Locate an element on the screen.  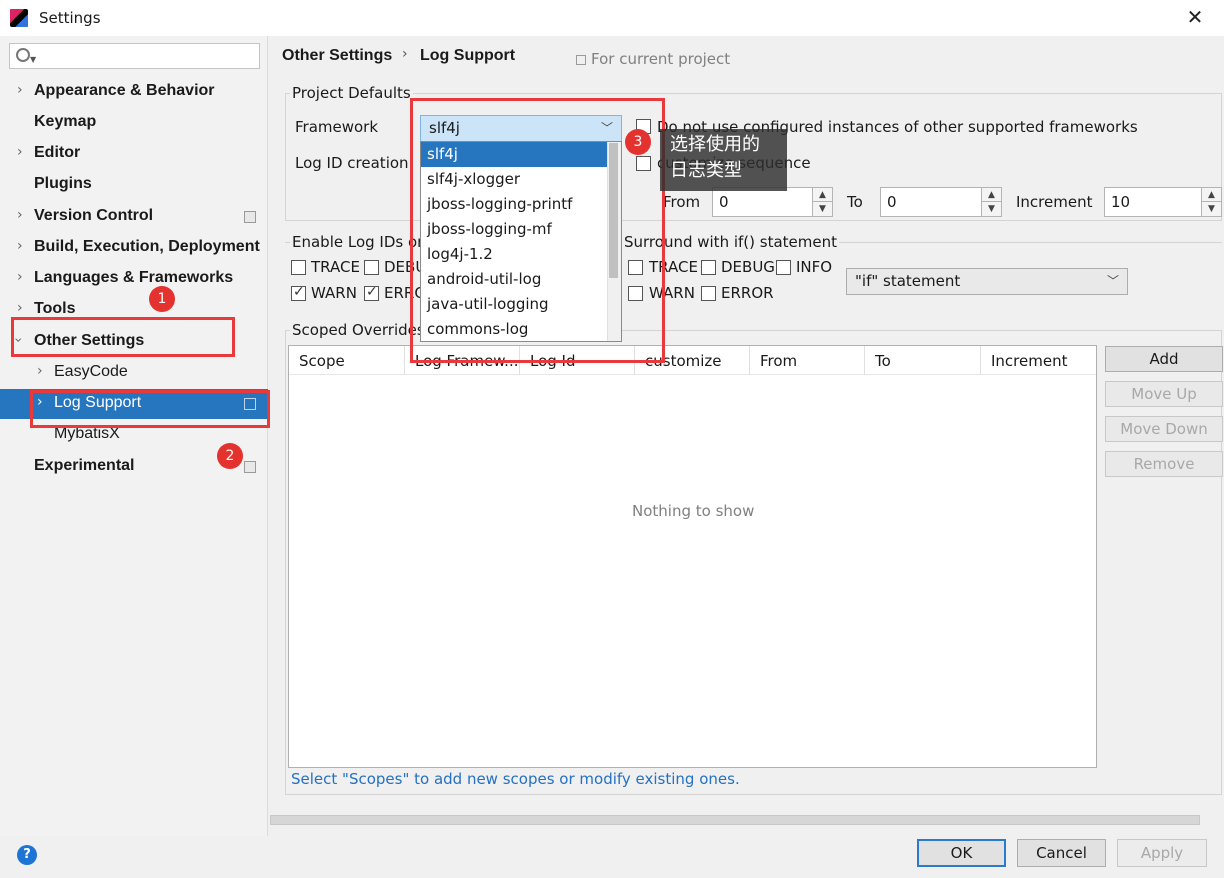
title-bar is located at coordinates (612, 18).